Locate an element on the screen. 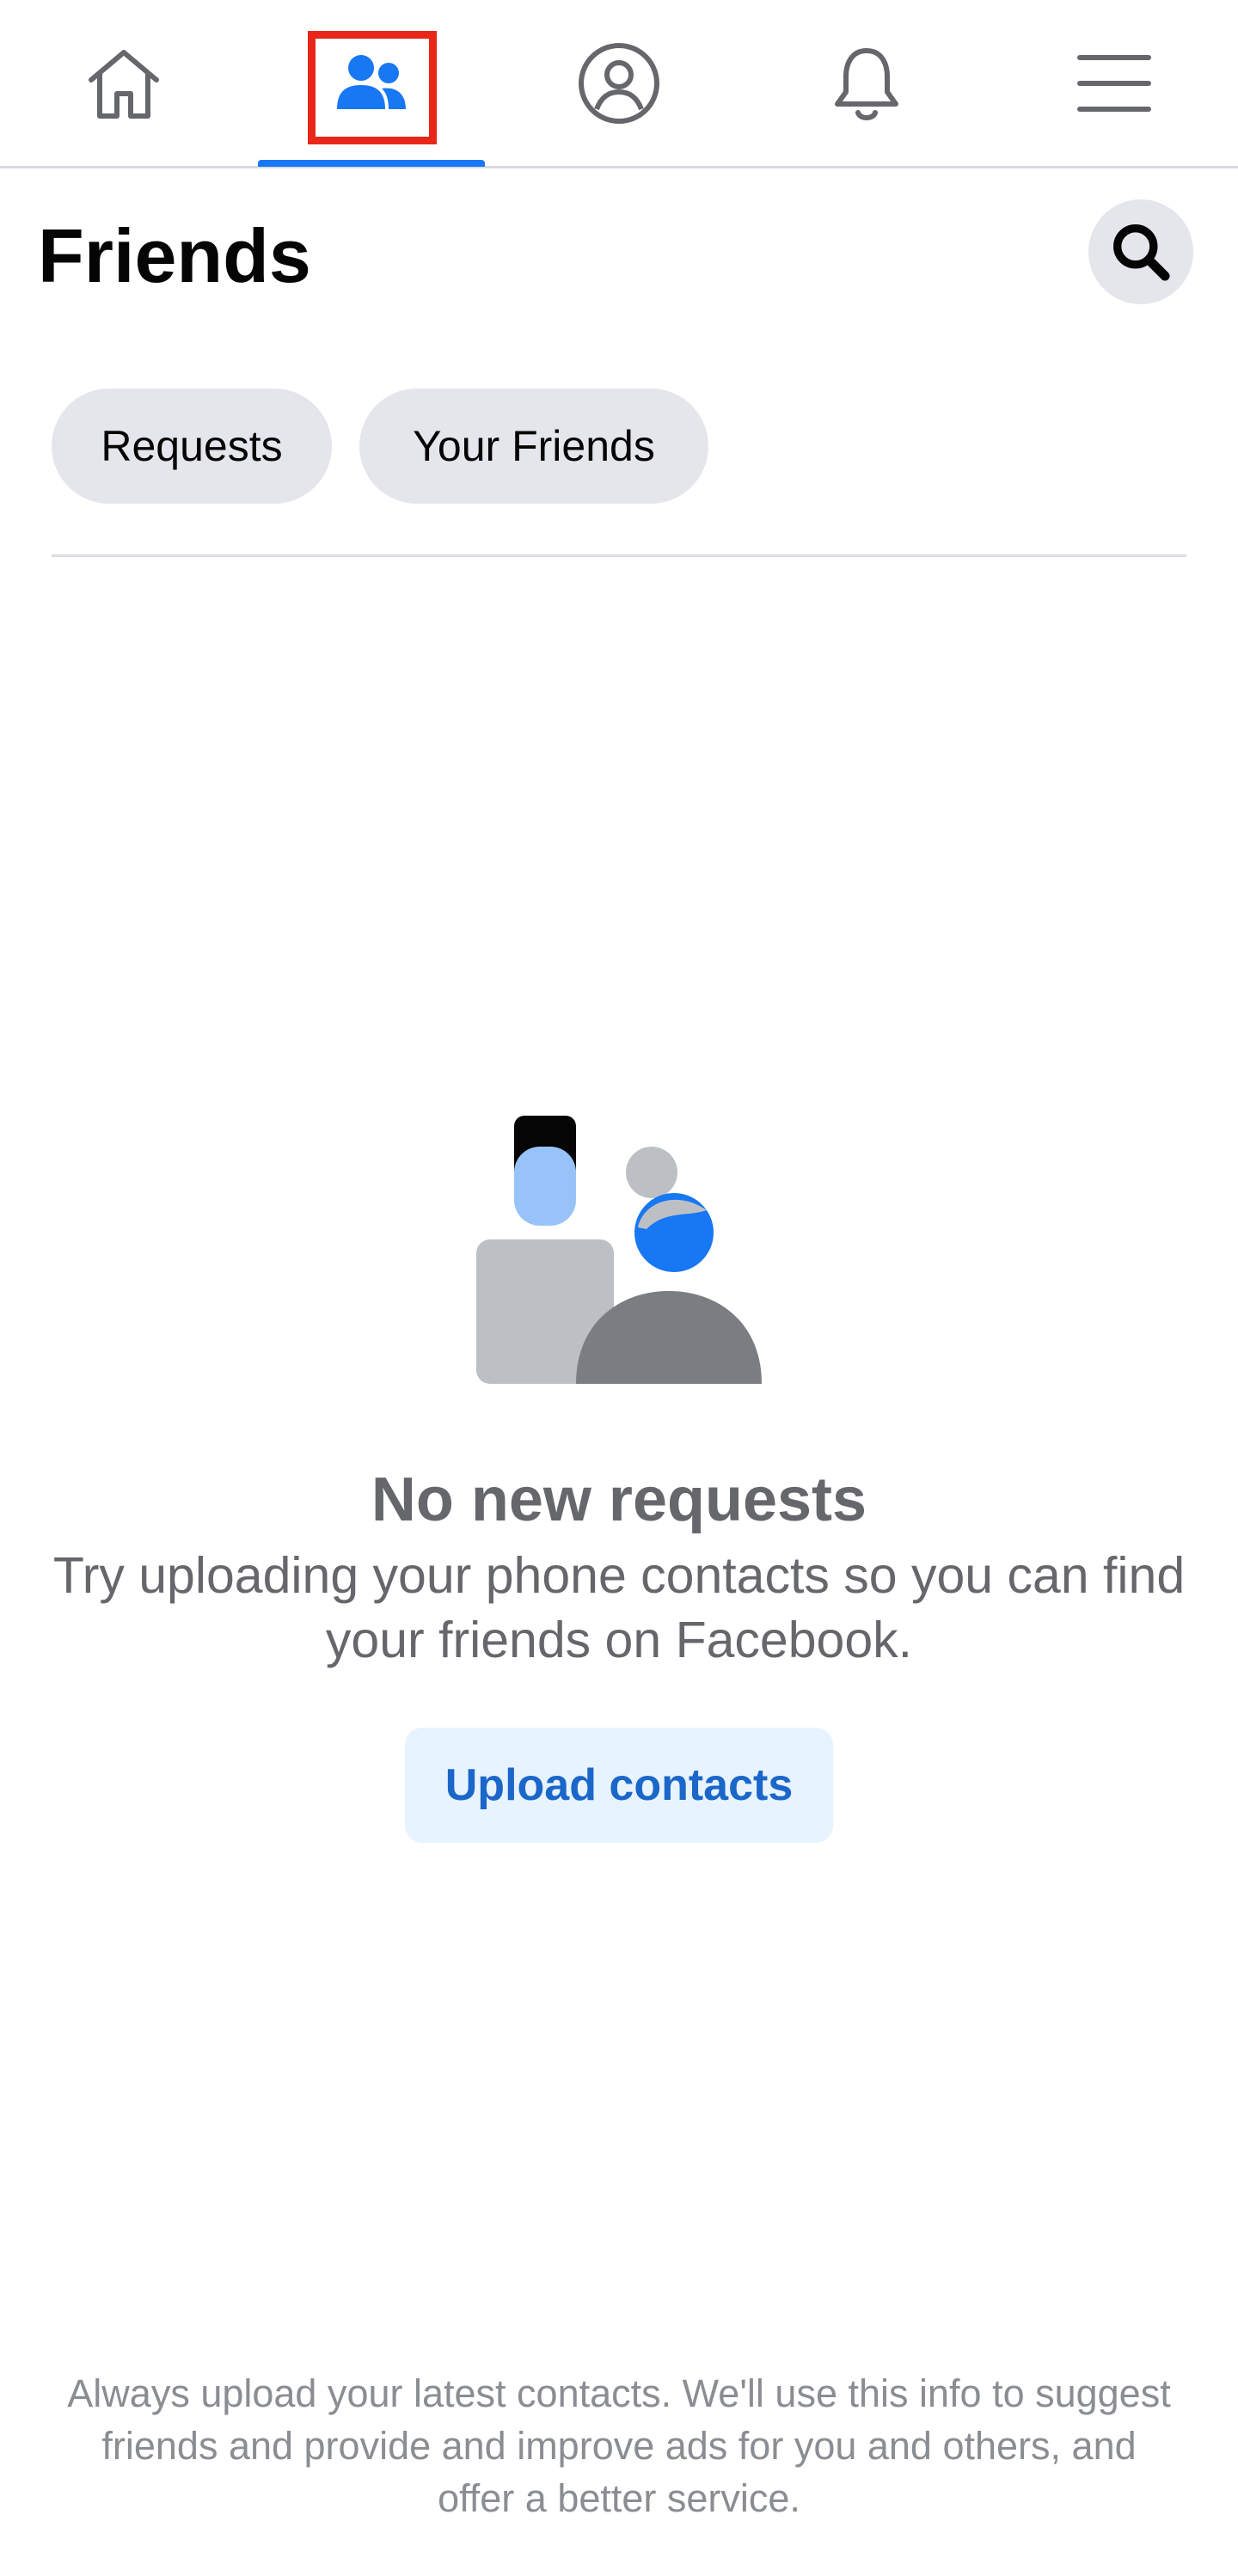 This screenshot has width=1238, height=2576. your-friends-chip: Your Friends is located at coordinates (533, 446).